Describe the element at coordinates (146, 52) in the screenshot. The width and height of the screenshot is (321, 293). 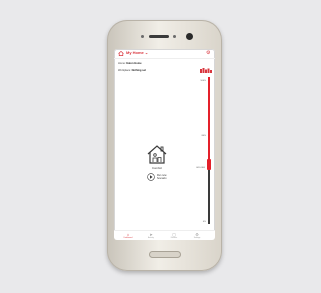
I see `chevron-down-icon: ⌄` at that location.